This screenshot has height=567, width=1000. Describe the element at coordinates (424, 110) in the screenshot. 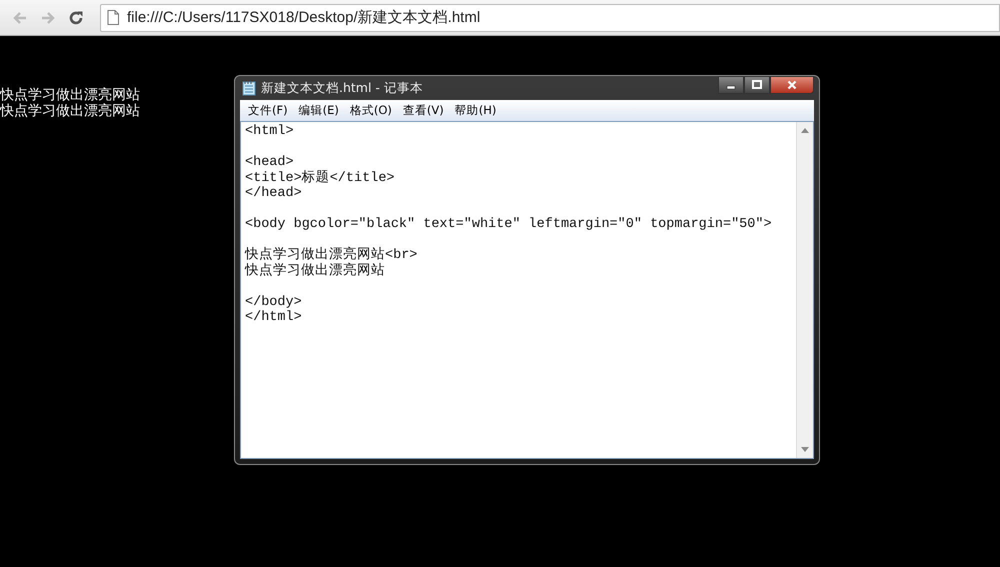

I see `menu-item: 查看(V)` at that location.